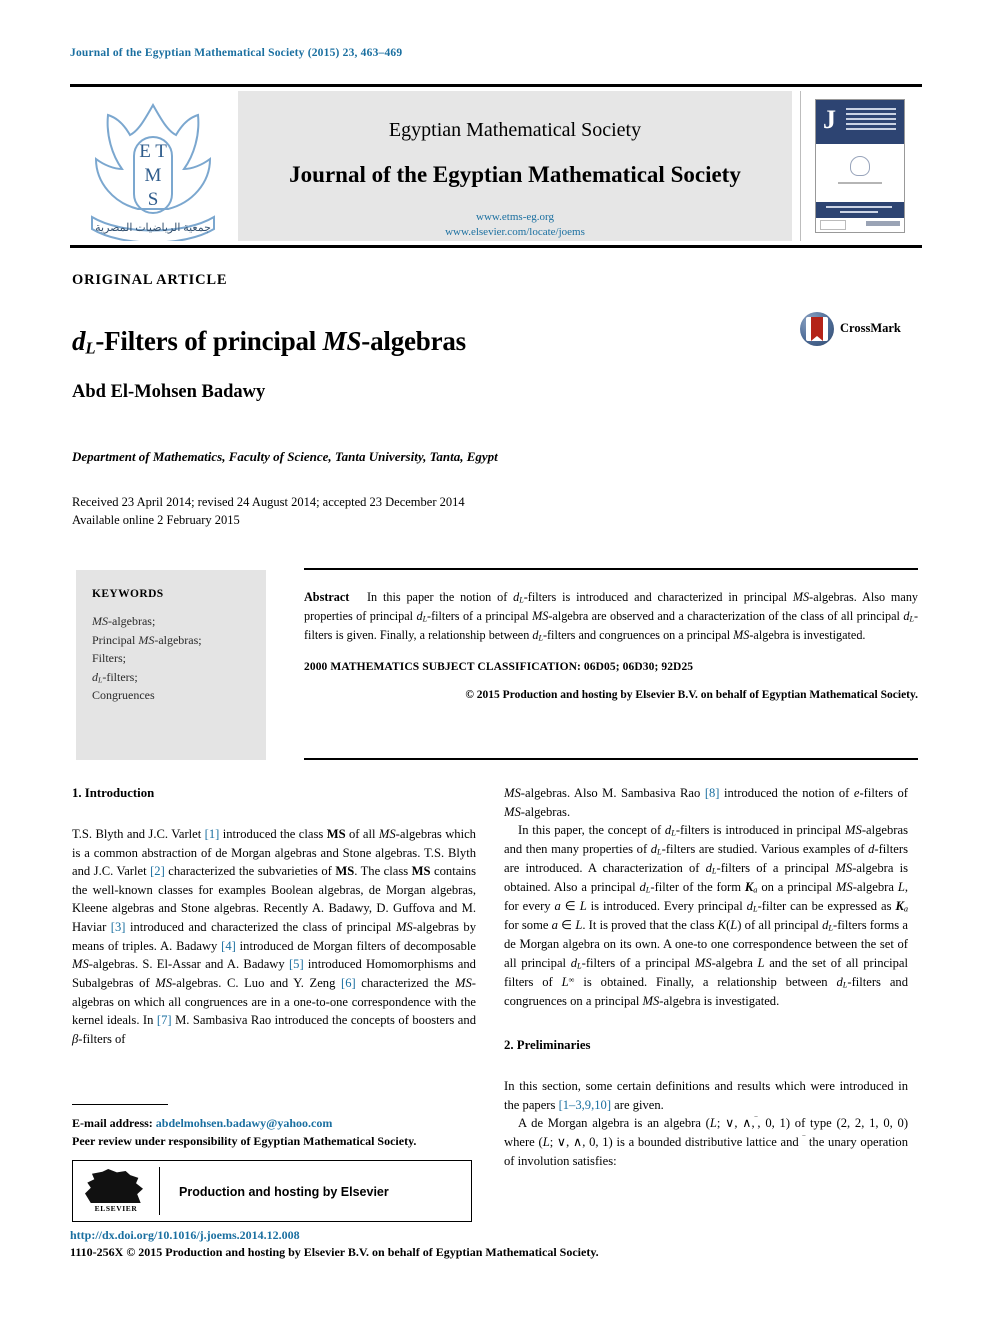 Image resolution: width=992 pixels, height=1323 pixels. I want to click on footnote-rule, so click(120, 1104).